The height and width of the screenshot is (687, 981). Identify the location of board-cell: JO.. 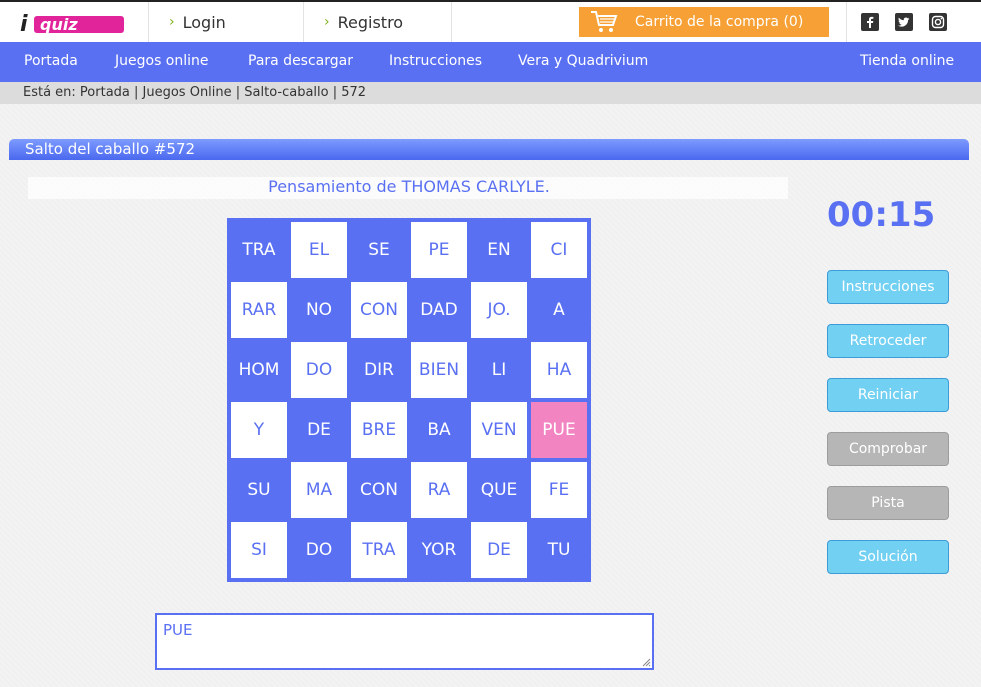
(499, 310).